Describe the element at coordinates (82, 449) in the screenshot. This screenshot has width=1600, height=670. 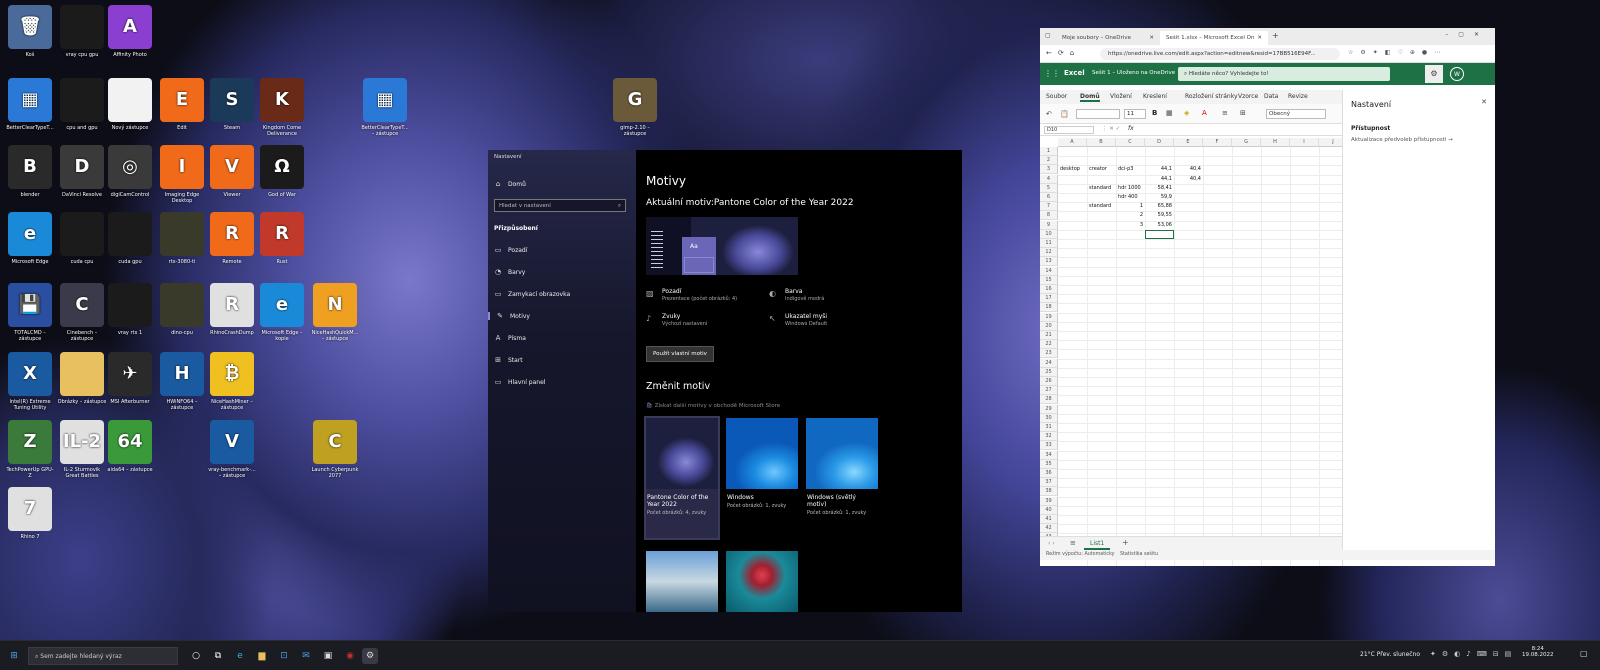
I see `desktop-icon: IL-2 IL-2 Sturmovik Great Battles` at that location.